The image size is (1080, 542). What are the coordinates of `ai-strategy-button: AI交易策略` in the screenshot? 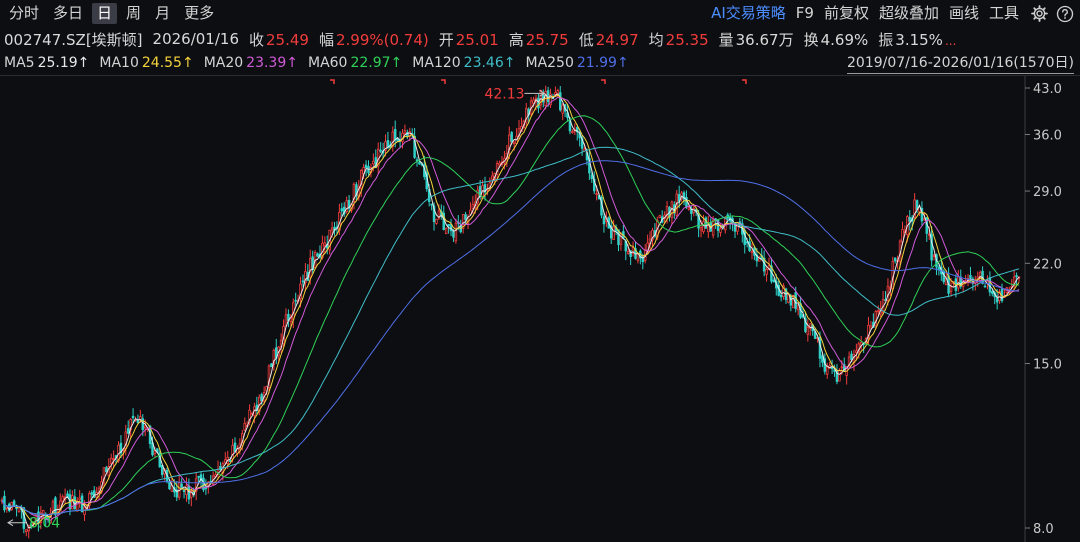 It's located at (748, 13).